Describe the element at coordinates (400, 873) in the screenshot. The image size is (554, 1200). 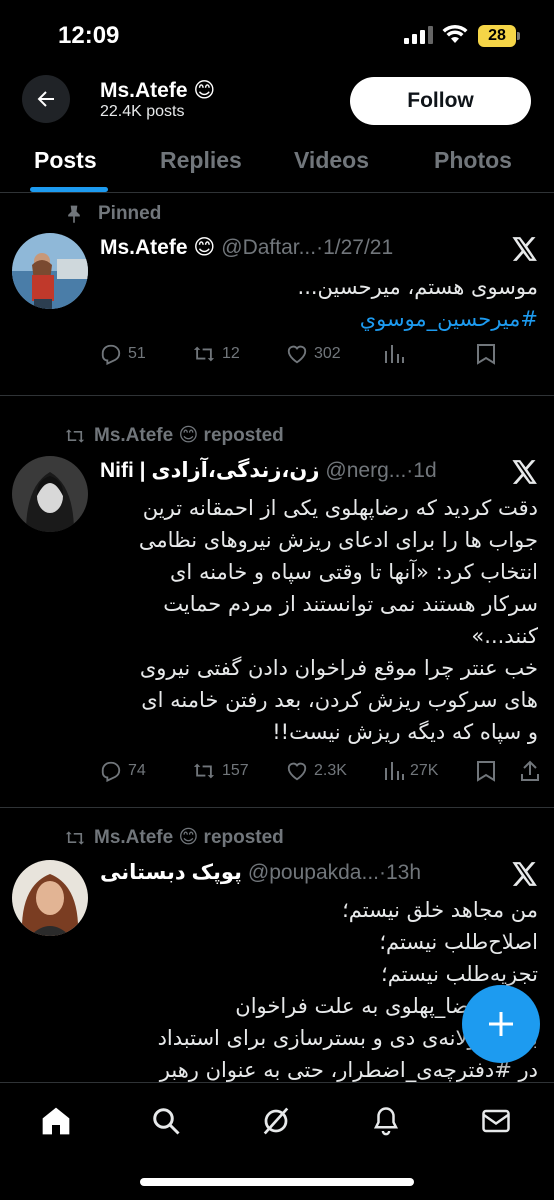
I see `timestamp: ·13h` at that location.